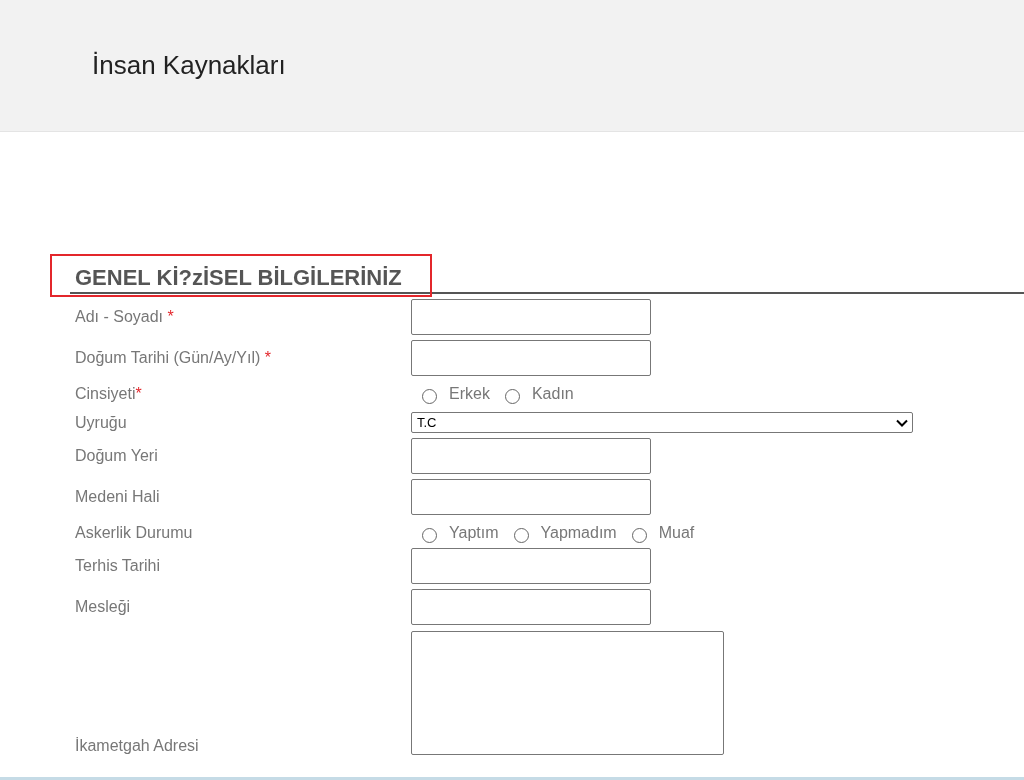  Describe the element at coordinates (134, 533) in the screenshot. I see `field-label: Askerlik Durumu` at that location.